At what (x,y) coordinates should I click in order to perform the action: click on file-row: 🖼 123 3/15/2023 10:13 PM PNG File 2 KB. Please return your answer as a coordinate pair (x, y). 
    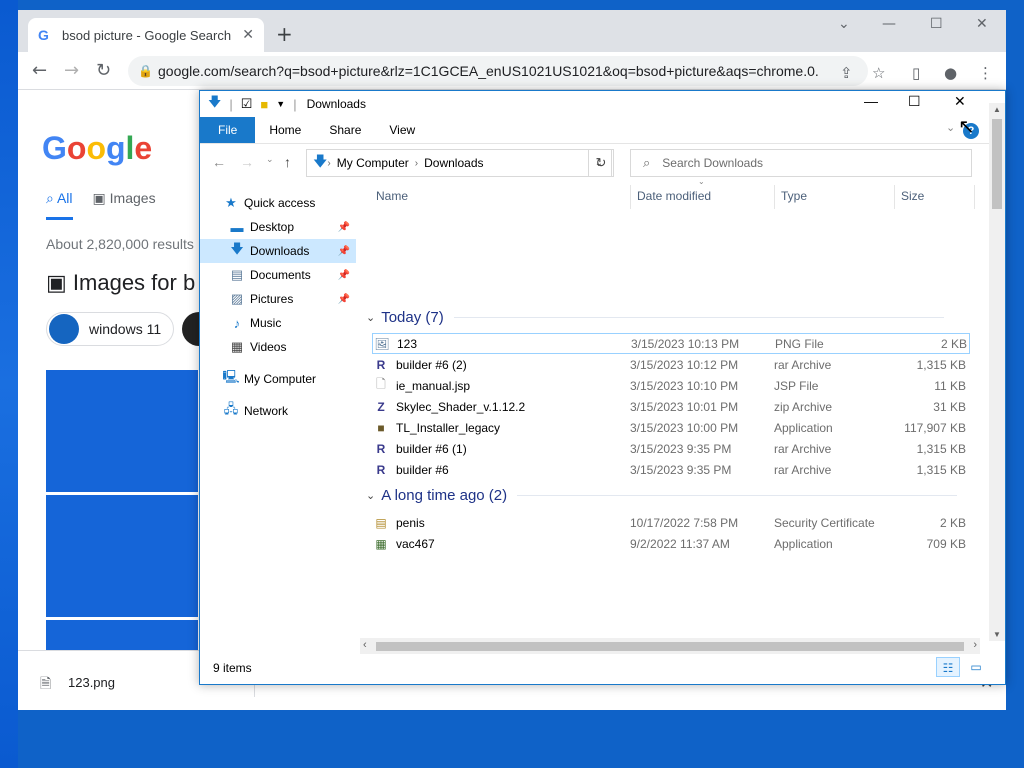
    Looking at the image, I should click on (671, 343).